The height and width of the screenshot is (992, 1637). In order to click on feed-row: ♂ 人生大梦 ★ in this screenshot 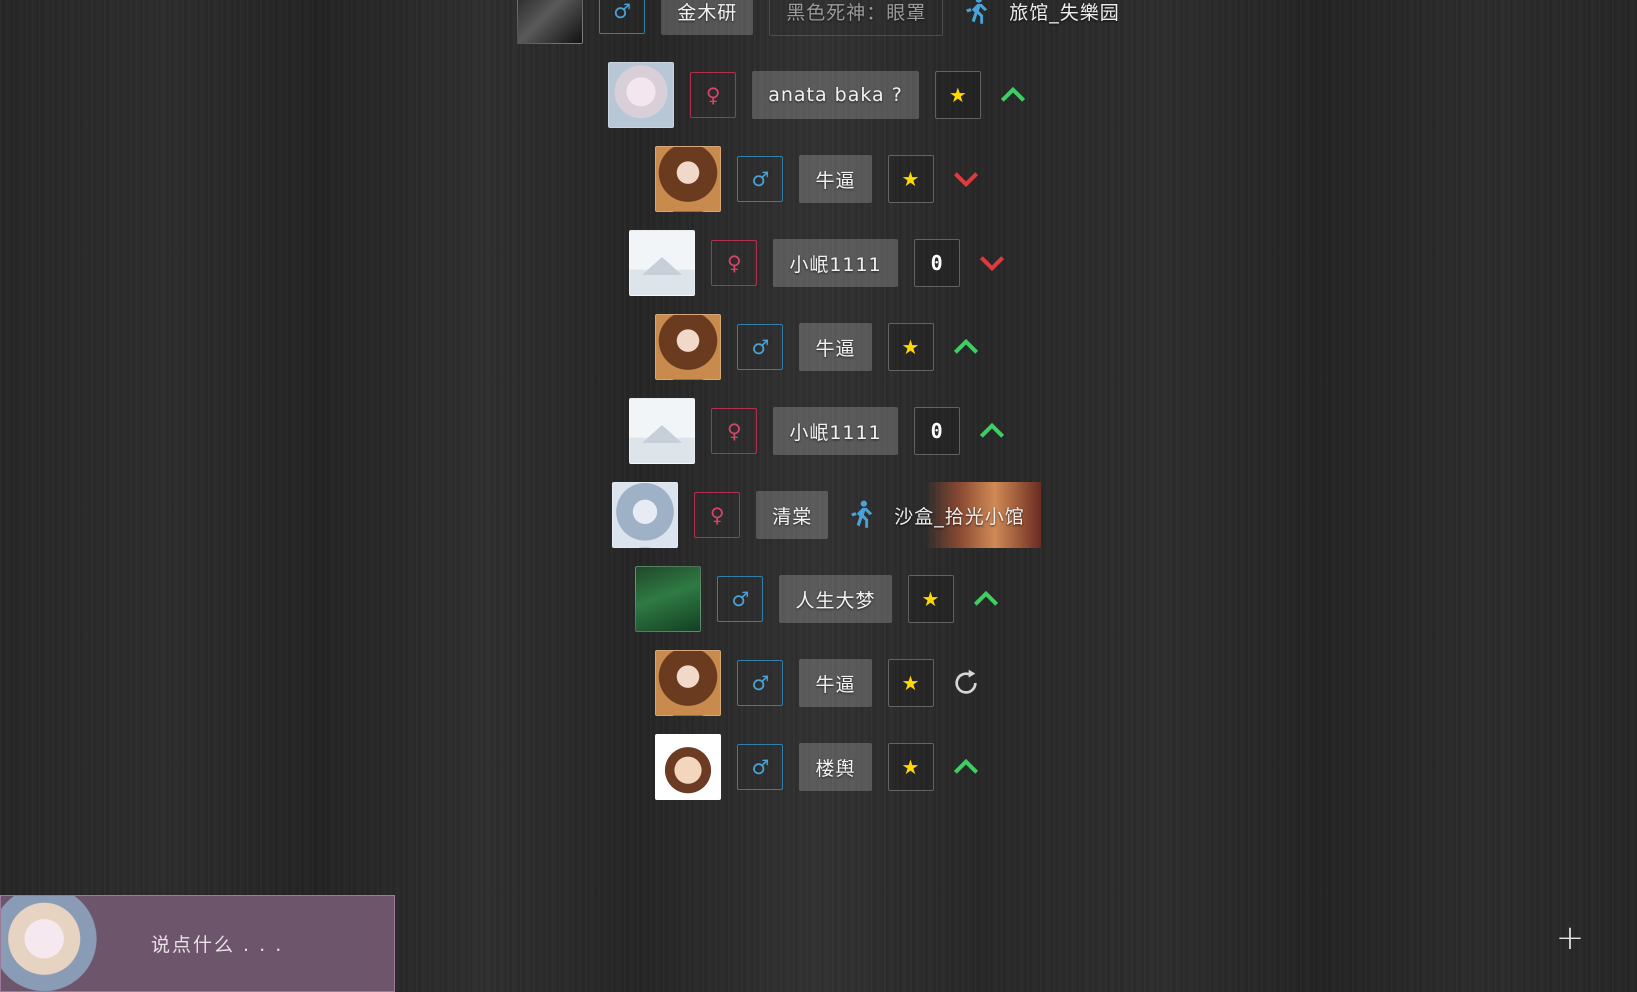, I will do `click(818, 599)`.